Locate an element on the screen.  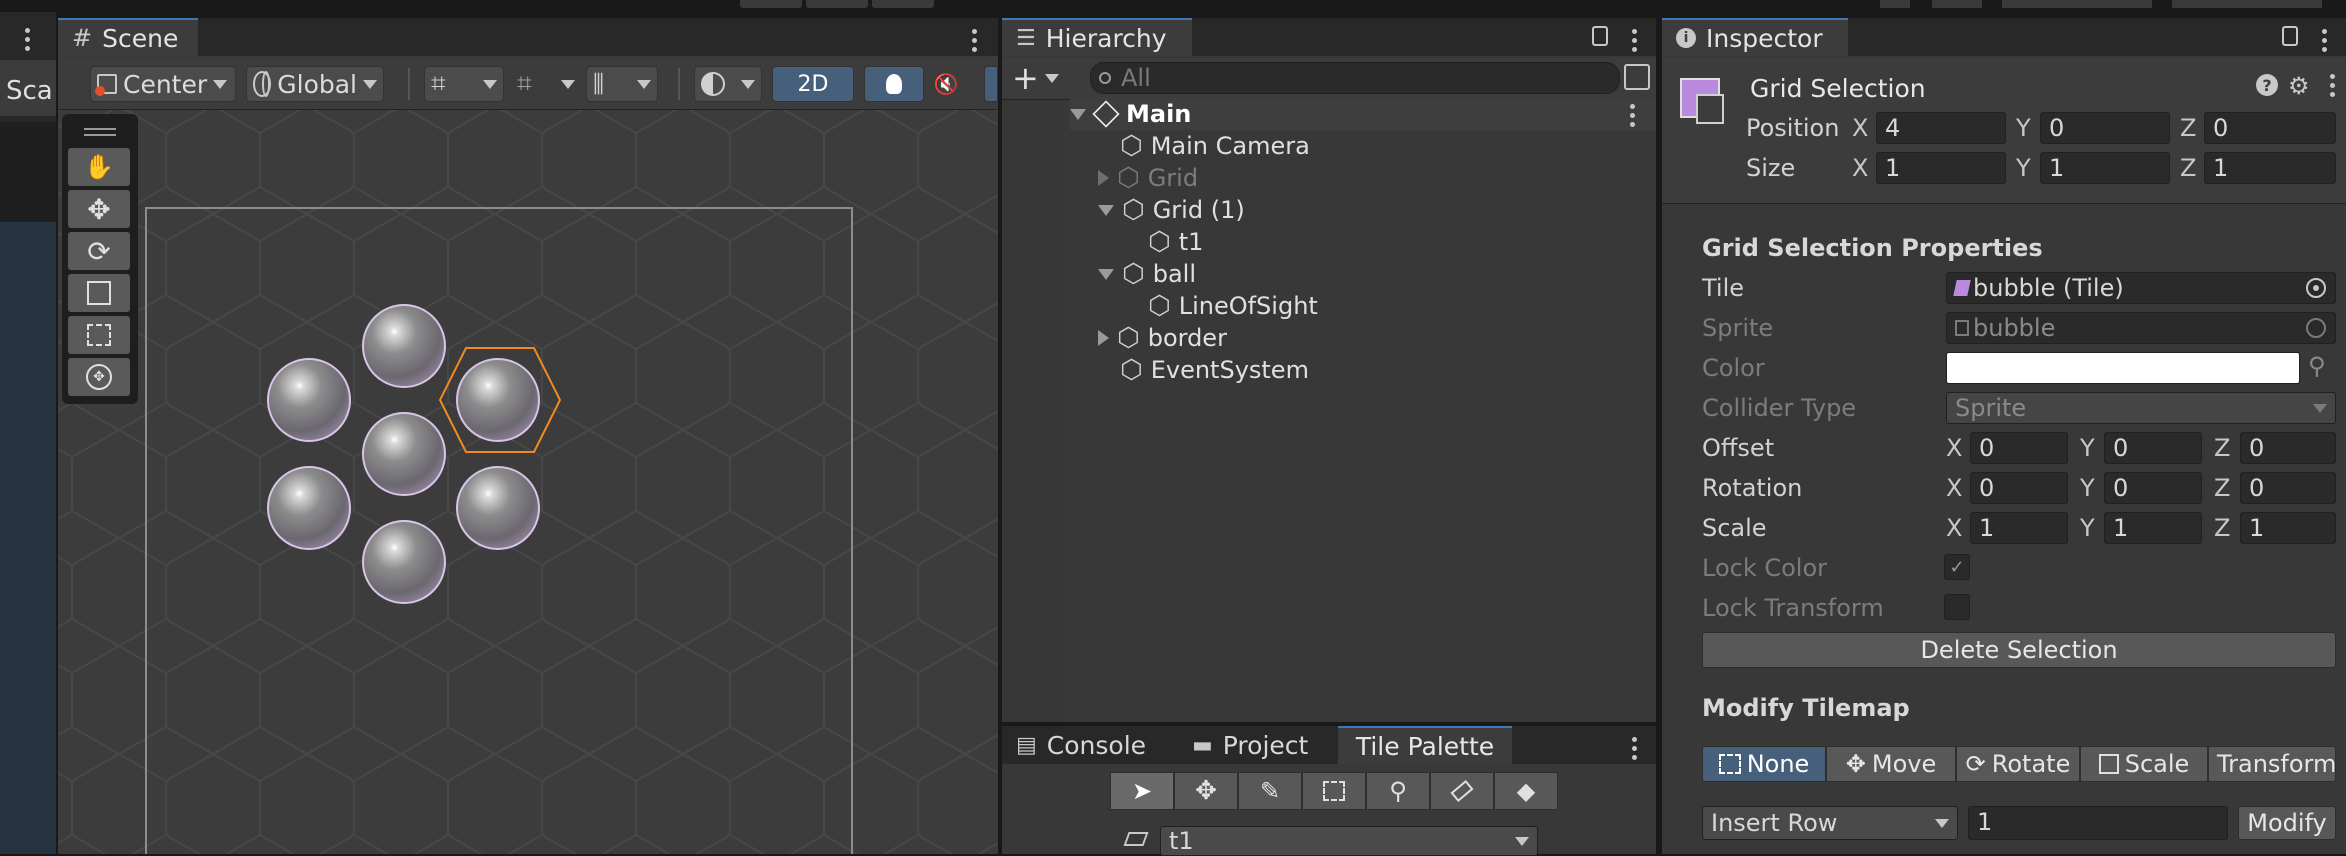
scale-y-field: 1 is located at coordinates (2153, 528).